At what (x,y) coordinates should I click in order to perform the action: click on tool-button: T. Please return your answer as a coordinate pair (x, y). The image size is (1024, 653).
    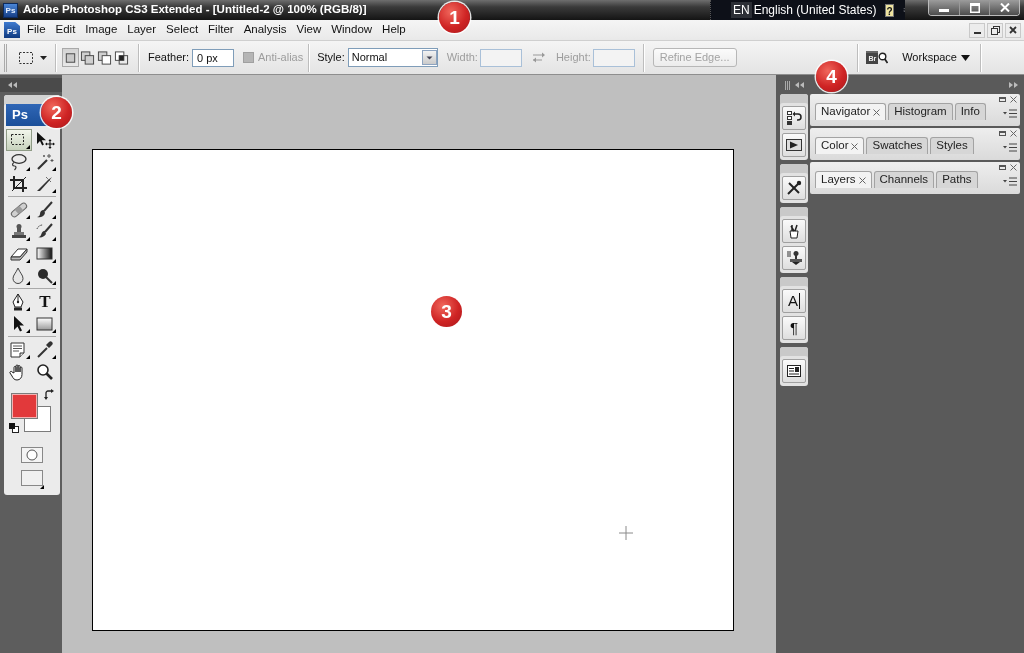
    Looking at the image, I should click on (45, 302).